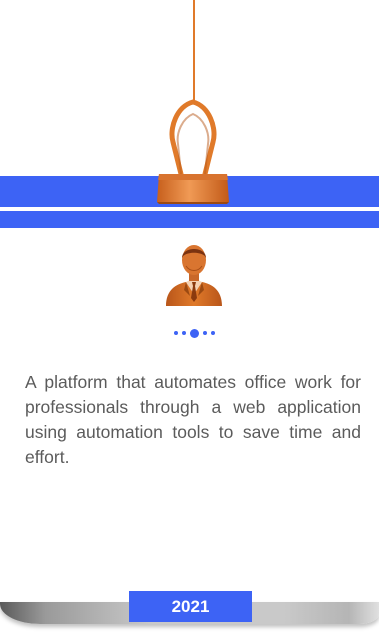  I want to click on hanging-string, so click(194, 50).